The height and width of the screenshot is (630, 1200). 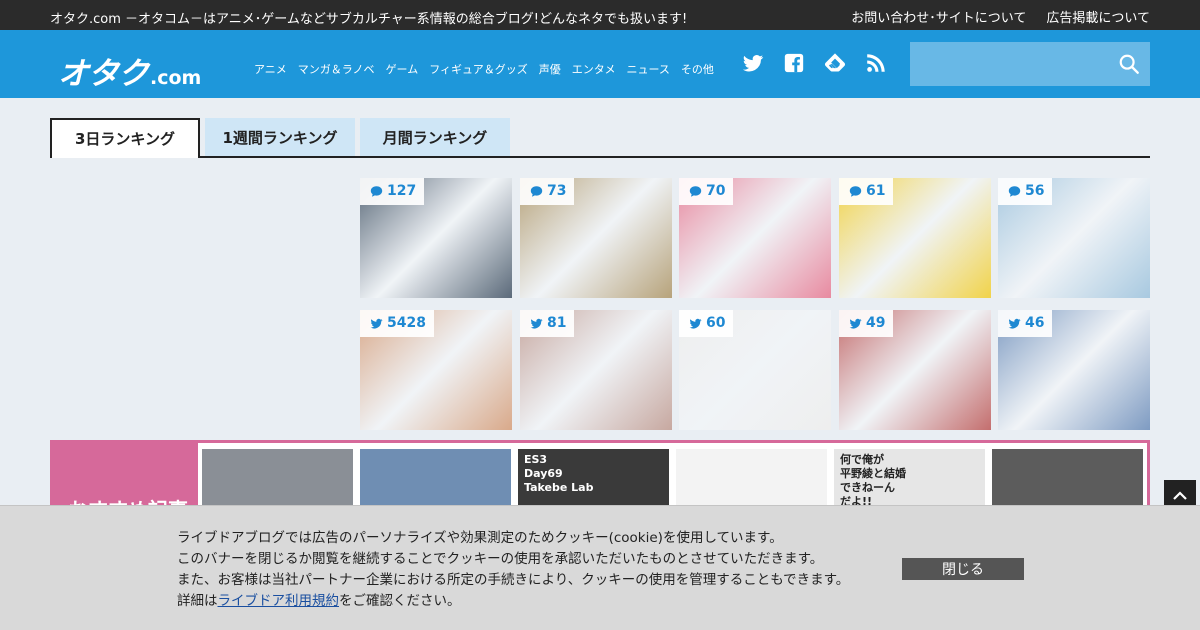 I want to click on nav-item-other: その他, so click(x=697, y=69).